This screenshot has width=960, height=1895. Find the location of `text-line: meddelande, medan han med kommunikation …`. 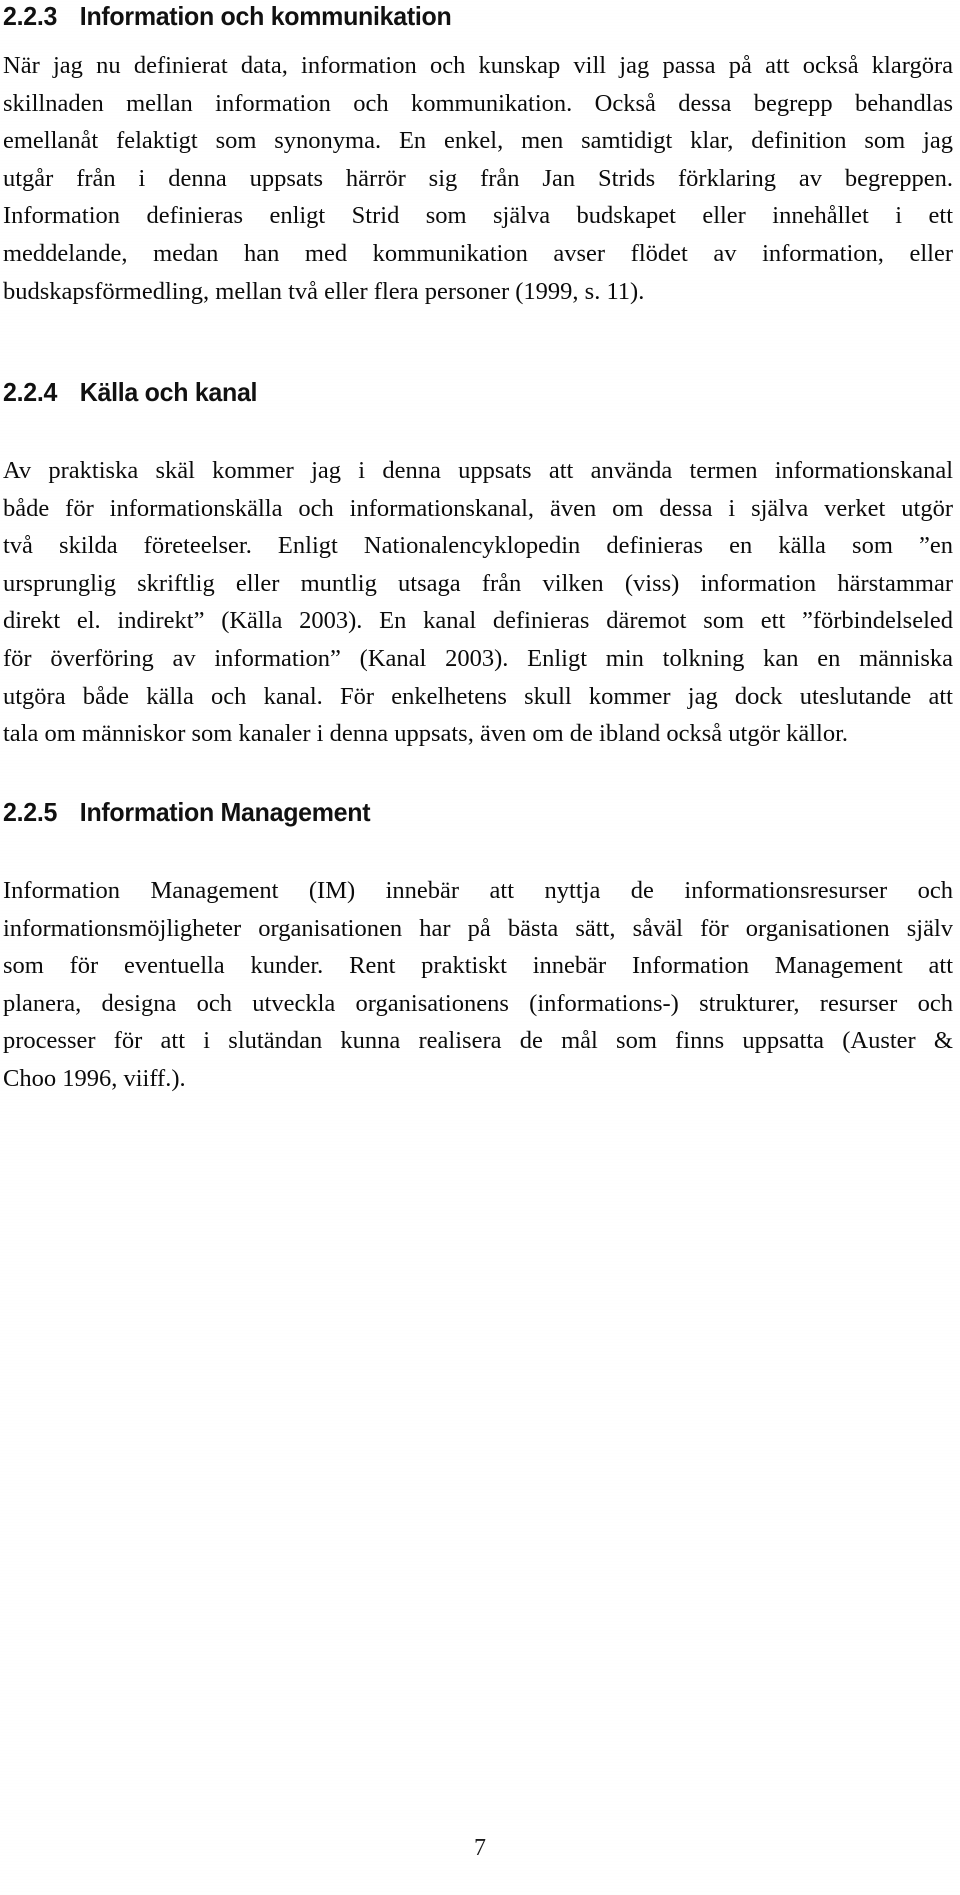

text-line: meddelande, medan han med kommunikation … is located at coordinates (478, 253).